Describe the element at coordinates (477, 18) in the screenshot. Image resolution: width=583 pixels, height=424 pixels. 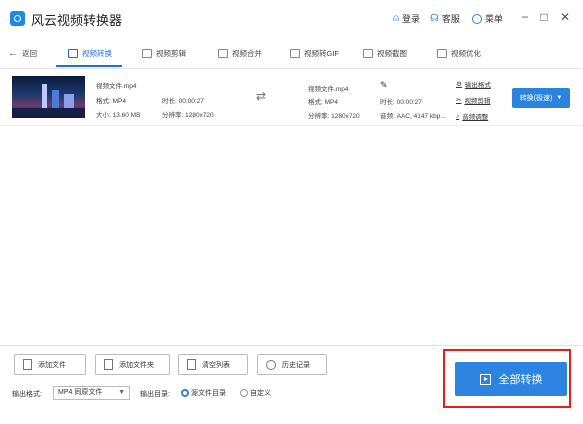
I see `menu-icon` at that location.